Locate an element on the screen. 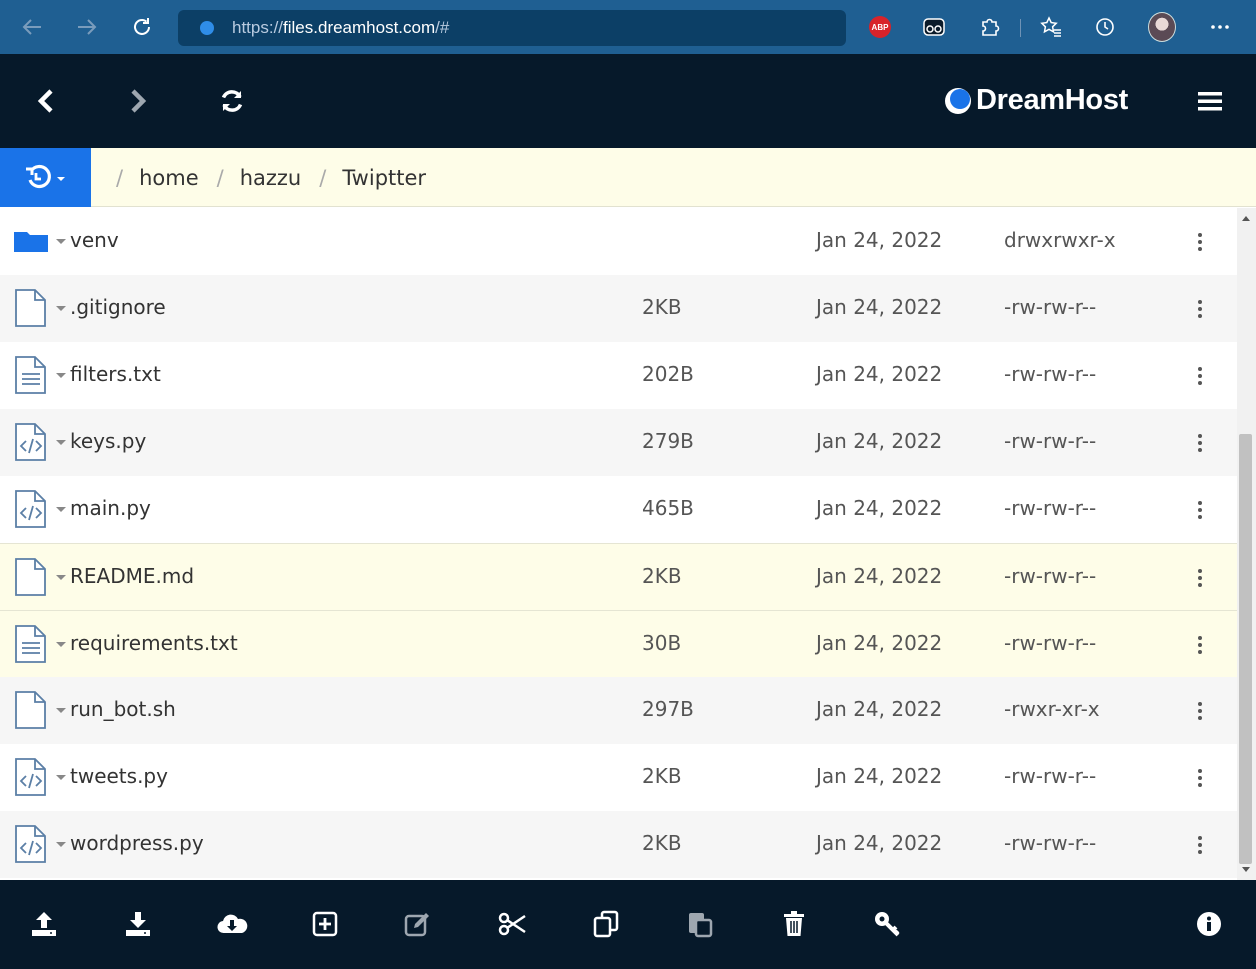 The width and height of the screenshot is (1256, 969). file-row: main.py 465B Jan 24, 2022 -rw-rw-r-- is located at coordinates (618, 509).